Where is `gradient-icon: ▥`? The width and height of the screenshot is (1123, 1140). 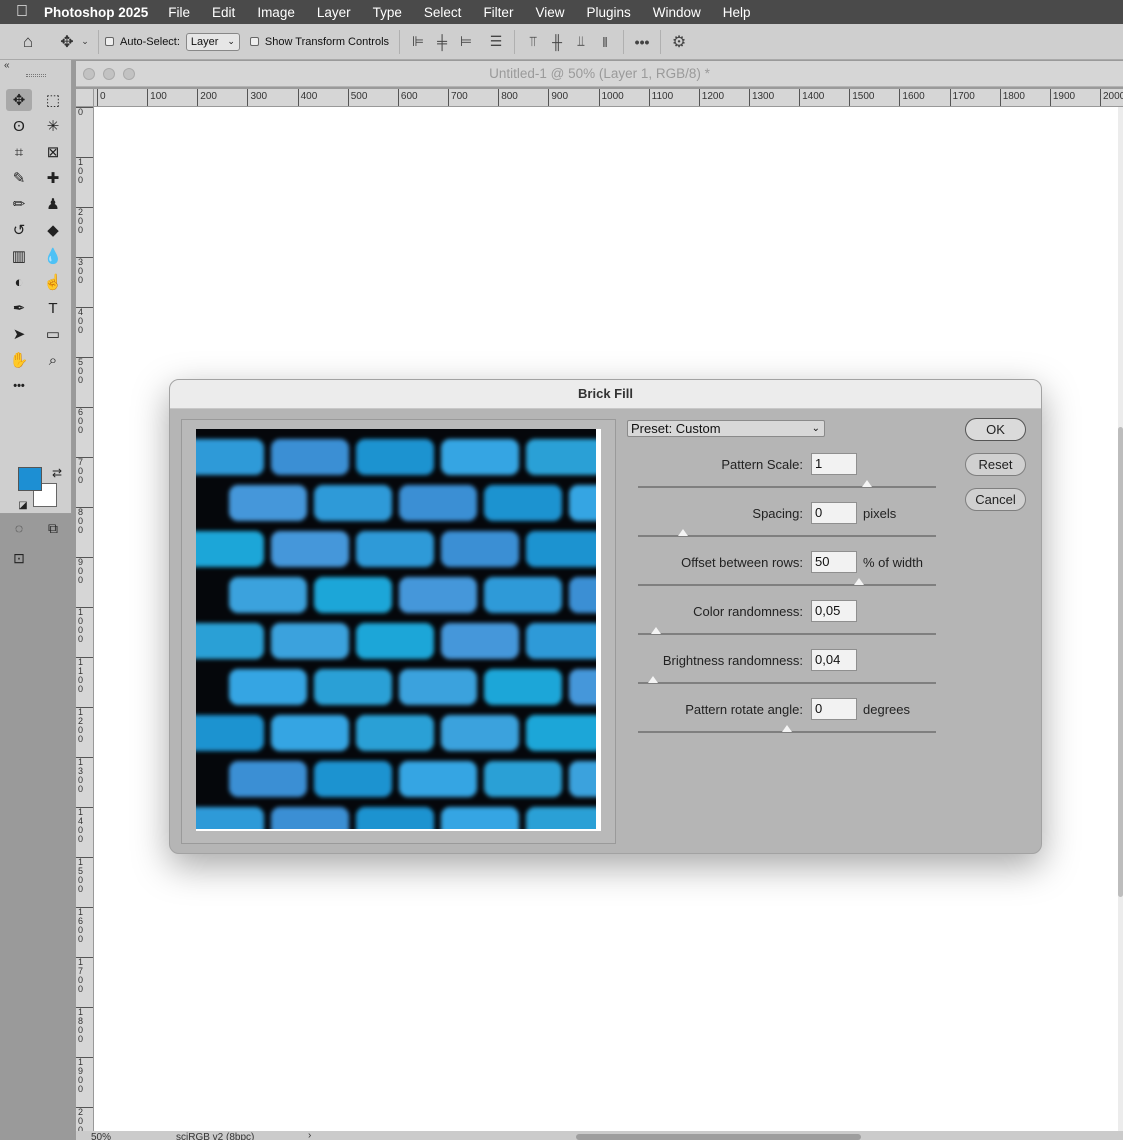 gradient-icon: ▥ is located at coordinates (19, 256).